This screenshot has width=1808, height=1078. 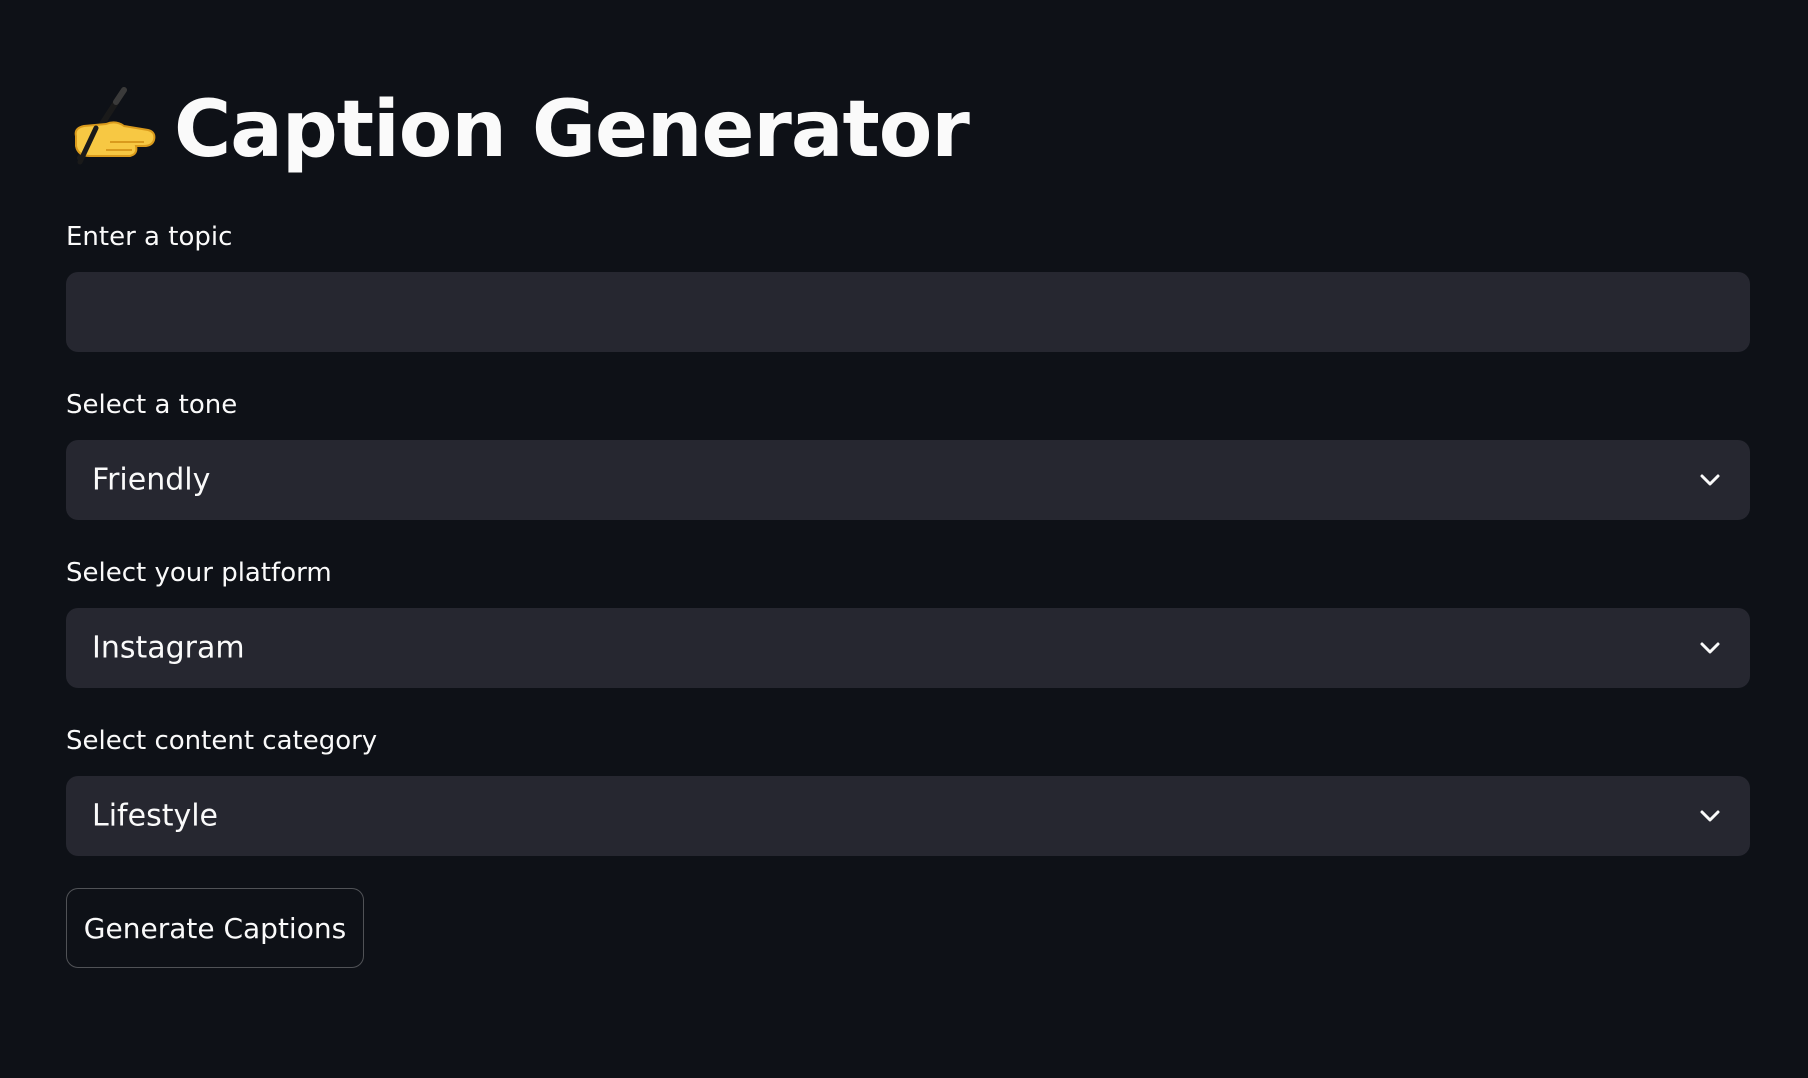 What do you see at coordinates (155, 816) in the screenshot?
I see `category-selected-value: Lifestyle` at bounding box center [155, 816].